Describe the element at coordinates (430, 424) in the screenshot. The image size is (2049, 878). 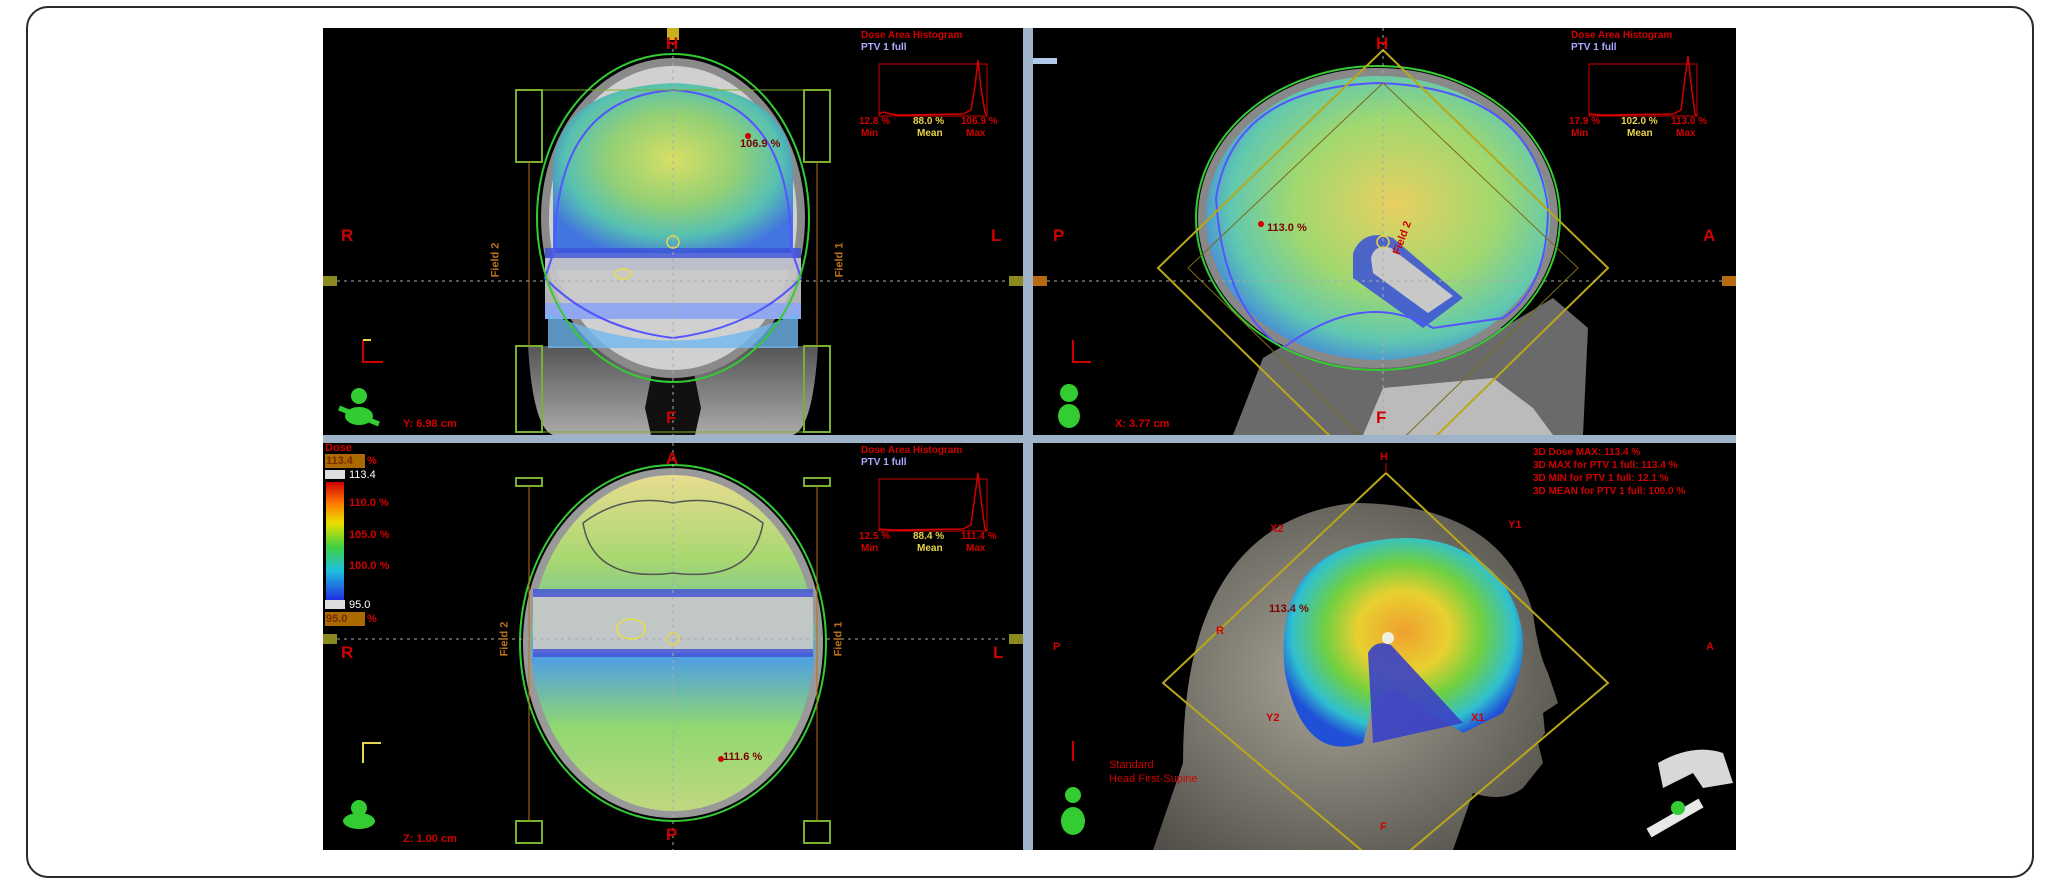
I see `slice-position: Y: 6.98 cm` at that location.